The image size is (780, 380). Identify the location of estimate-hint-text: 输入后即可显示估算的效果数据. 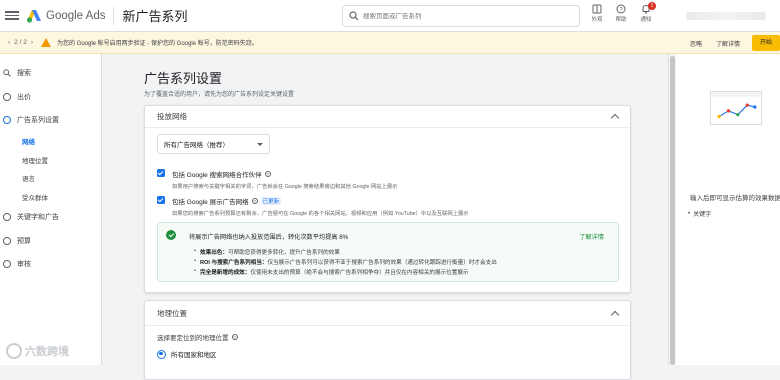
(735, 198).